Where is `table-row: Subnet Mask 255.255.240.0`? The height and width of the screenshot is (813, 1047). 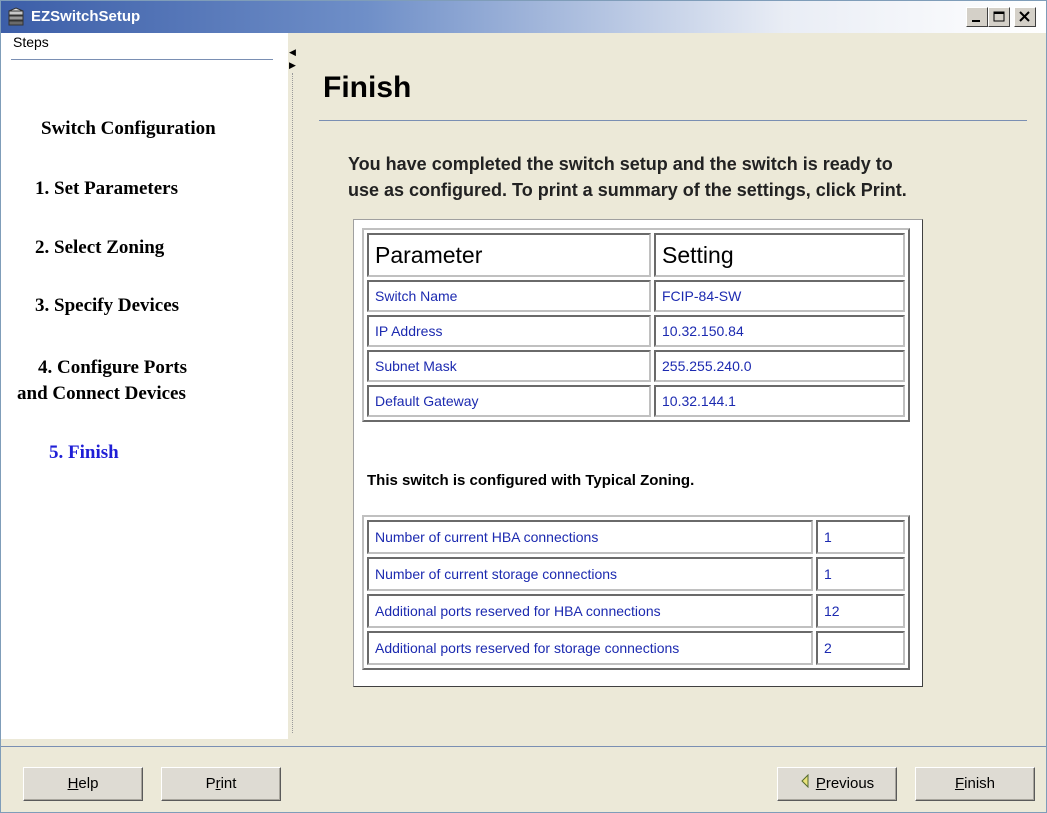 table-row: Subnet Mask 255.255.240.0 is located at coordinates (636, 366).